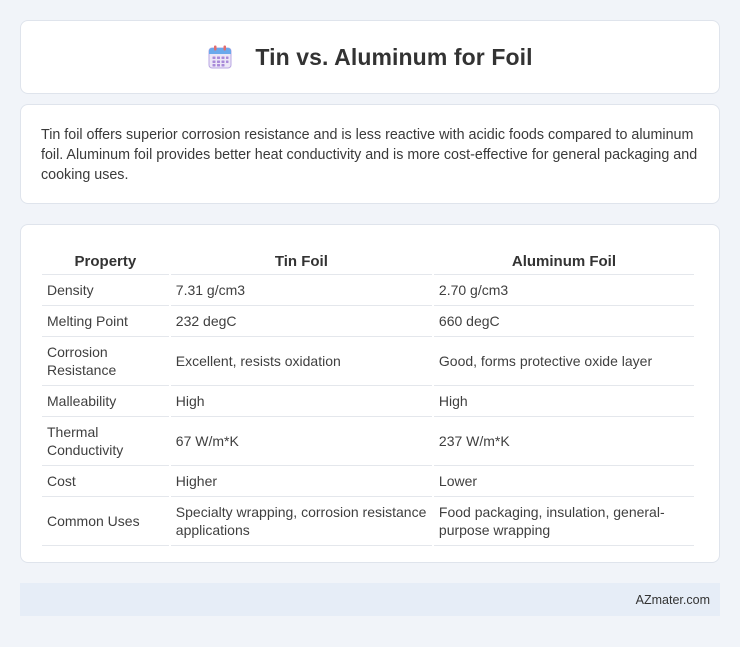  What do you see at coordinates (301, 361) in the screenshot?
I see `cell-tin: Excellent, resists oxidation` at bounding box center [301, 361].